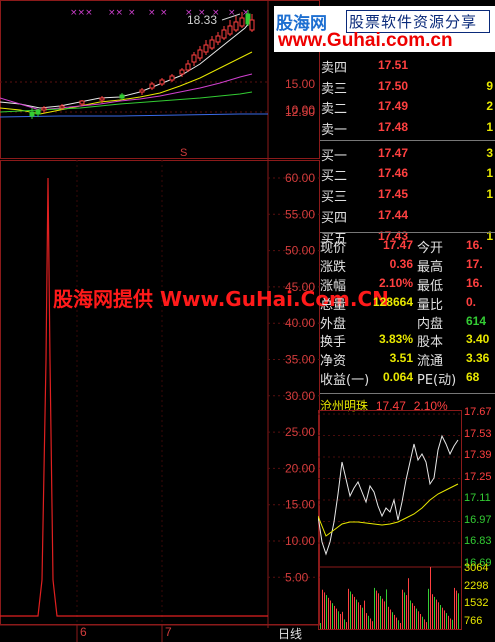 The width and height of the screenshot is (495, 642). What do you see at coordinates (489, 106) in the screenshot?
I see `ask-volume: 2` at bounding box center [489, 106].